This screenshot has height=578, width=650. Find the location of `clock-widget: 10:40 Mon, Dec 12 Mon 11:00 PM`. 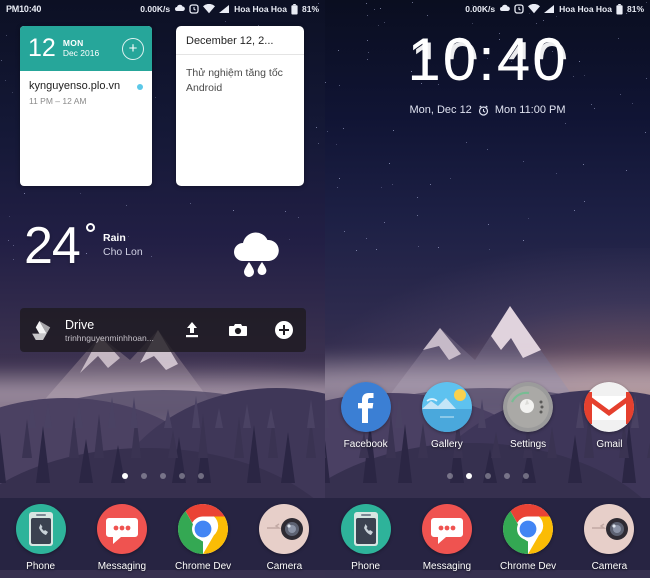

clock-widget: 10:40 Mon, Dec 12 Mon 11:00 PM is located at coordinates (487, 71).